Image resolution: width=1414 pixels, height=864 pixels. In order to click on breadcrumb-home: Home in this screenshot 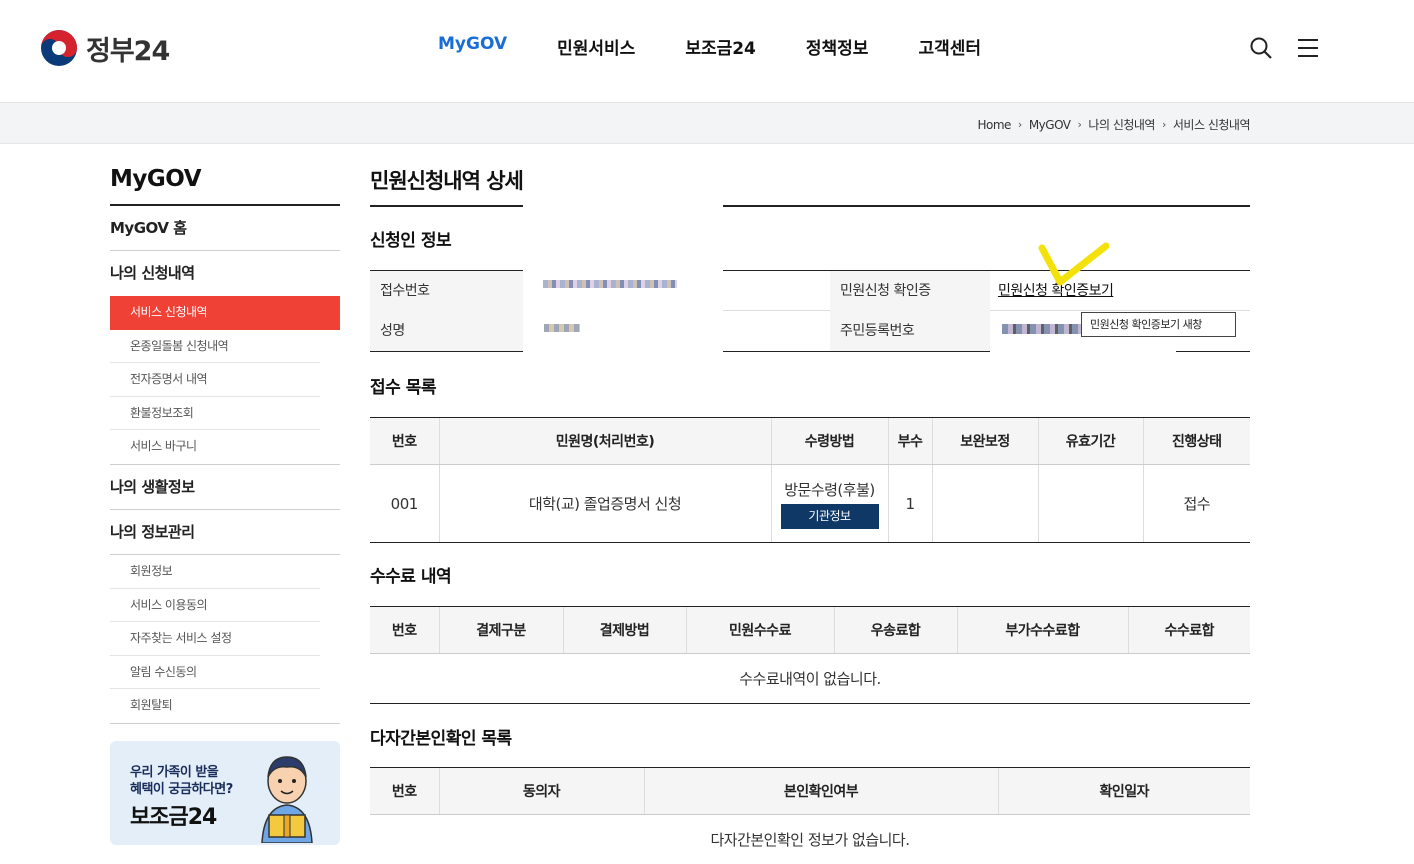, I will do `click(994, 125)`.